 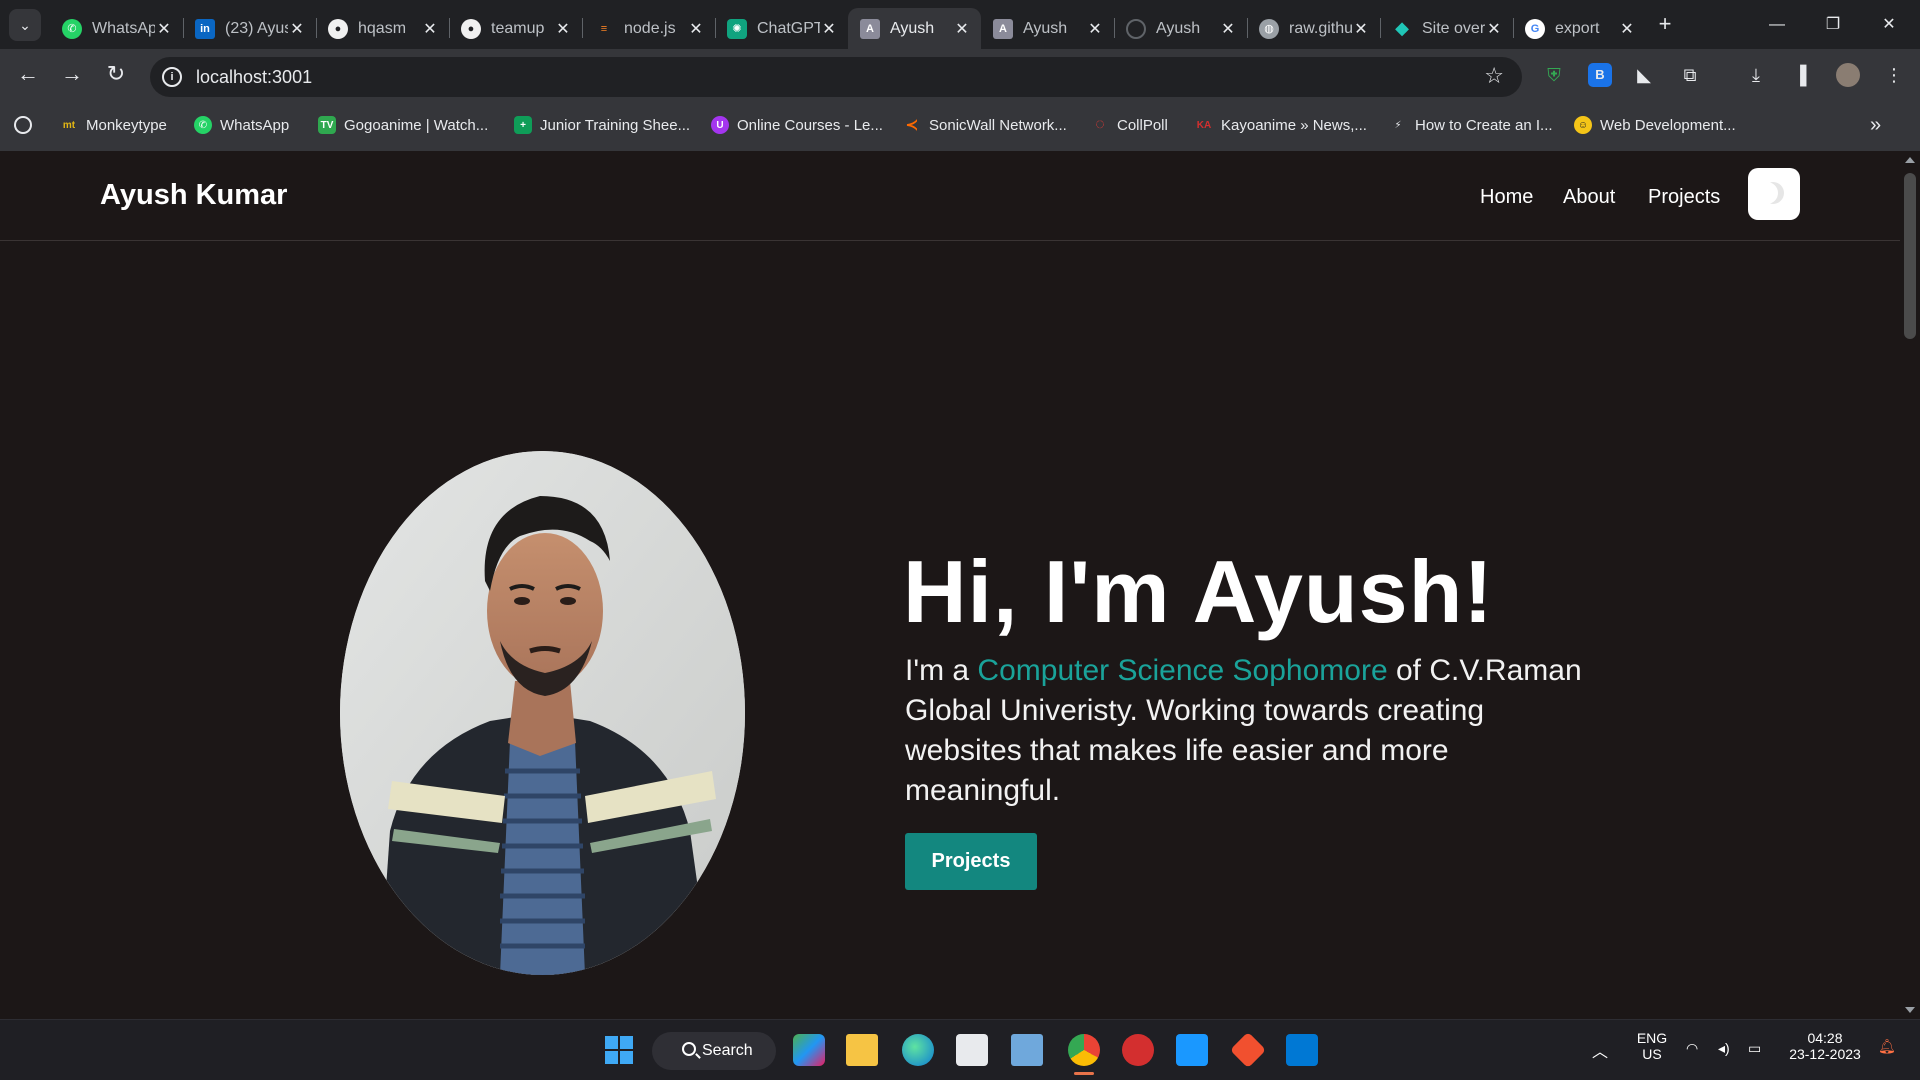 I want to click on scroll-up-icon, so click(x=1910, y=160).